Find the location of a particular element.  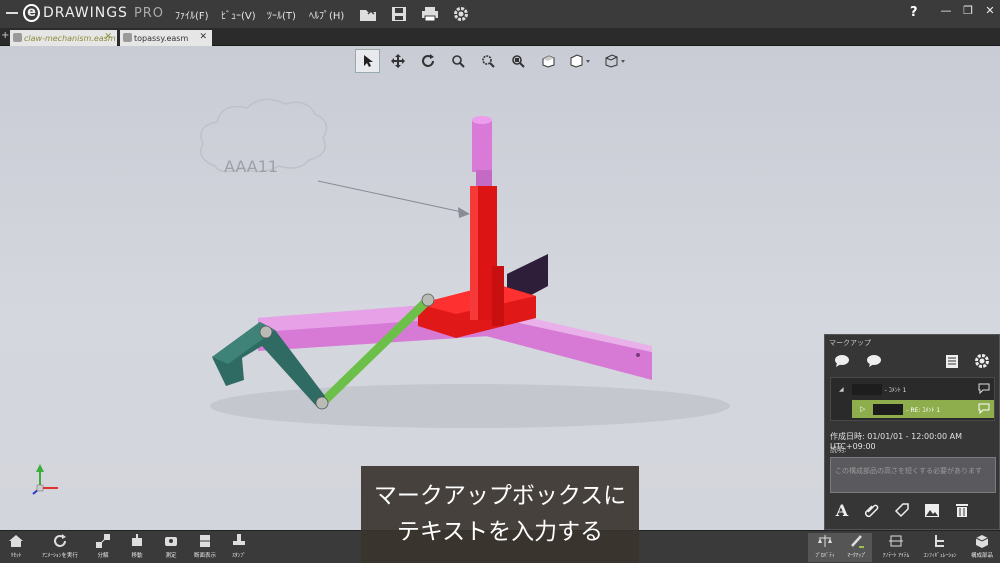

minimize-button: — is located at coordinates (946, 10).